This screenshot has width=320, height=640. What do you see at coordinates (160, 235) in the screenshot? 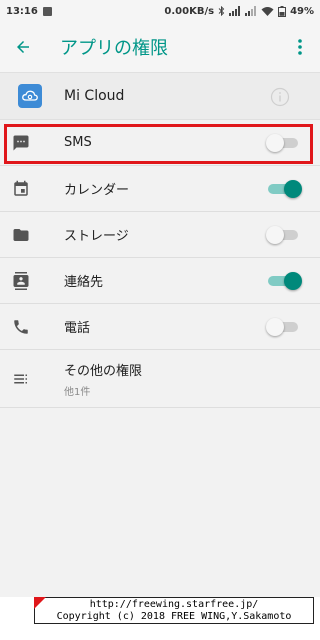
I see `permission-row-storage: ストレージ` at bounding box center [160, 235].